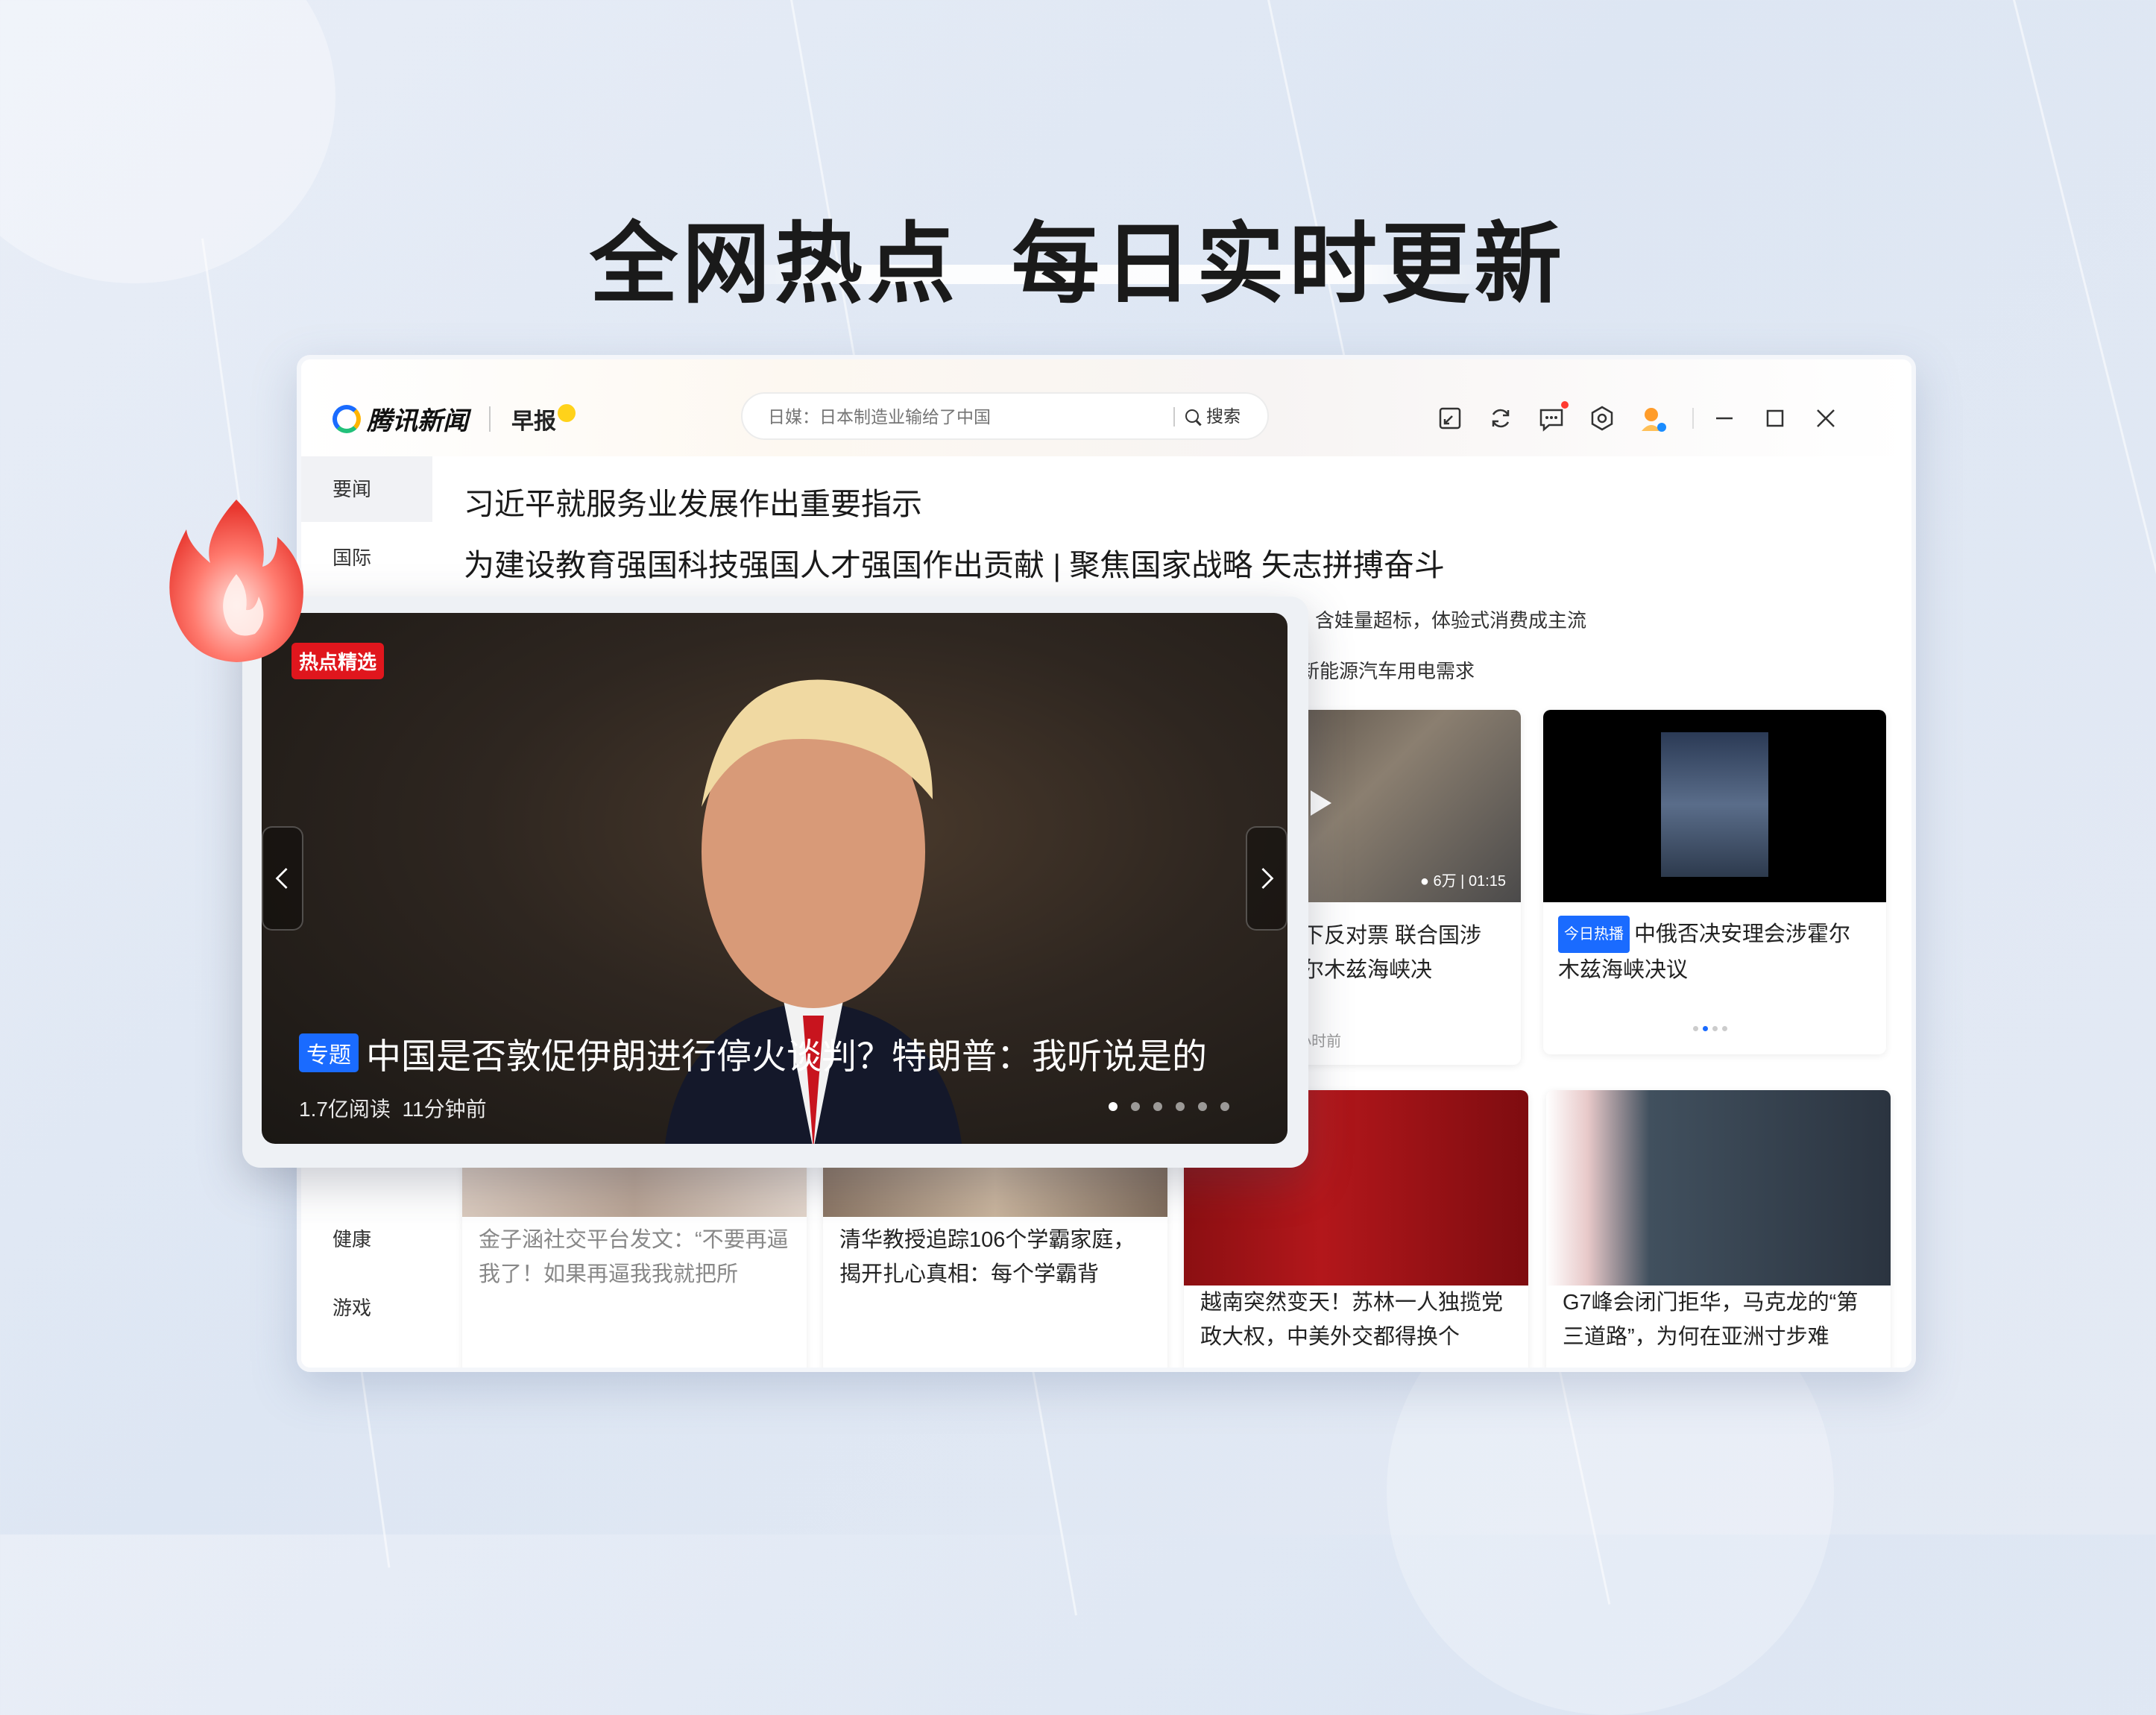 This screenshot has width=2156, height=1715. I want to click on carousel-prev-button, so click(282, 878).